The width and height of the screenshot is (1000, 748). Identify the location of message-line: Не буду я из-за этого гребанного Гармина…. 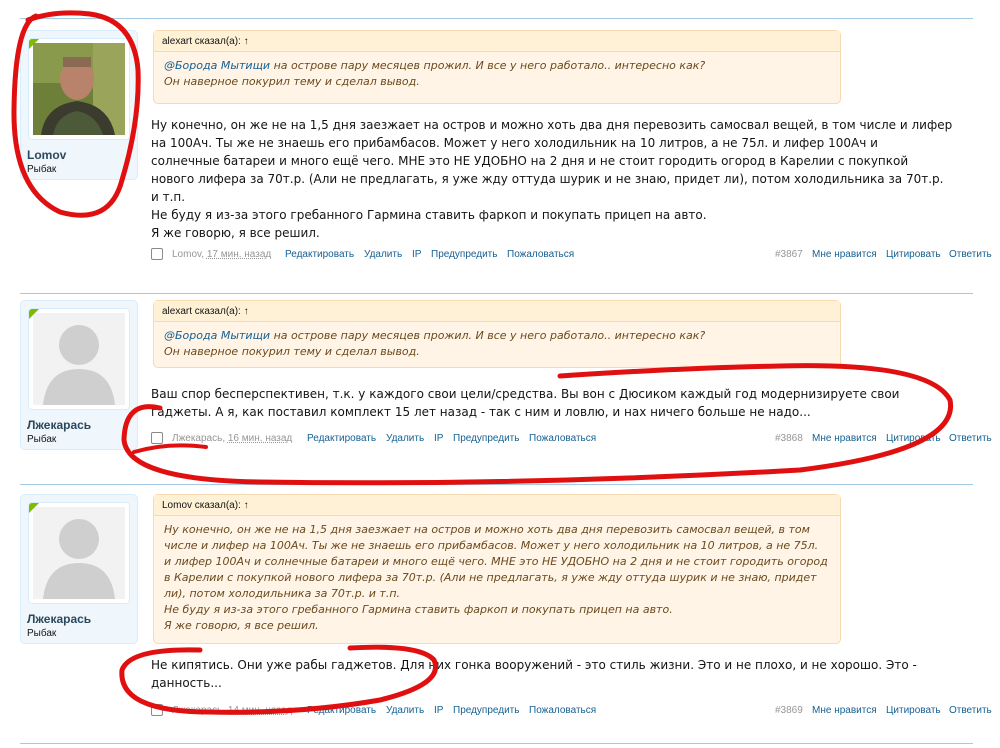
(429, 215).